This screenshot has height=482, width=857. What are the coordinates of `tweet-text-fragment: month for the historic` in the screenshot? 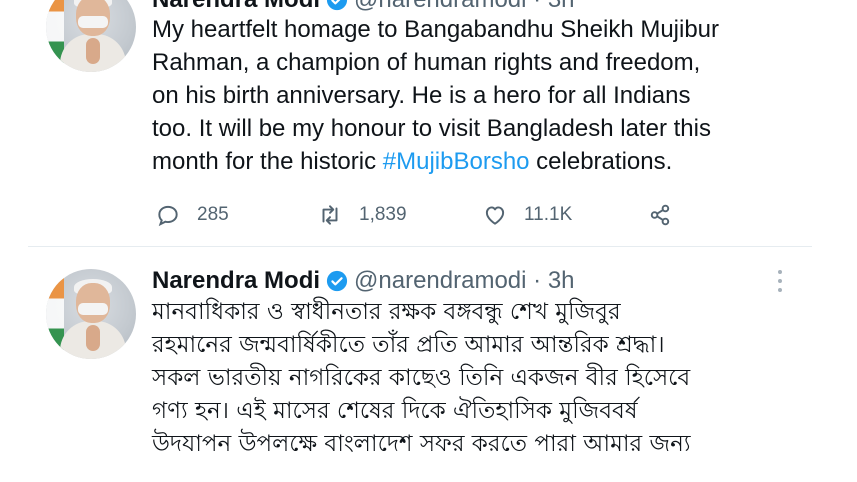 It's located at (267, 161).